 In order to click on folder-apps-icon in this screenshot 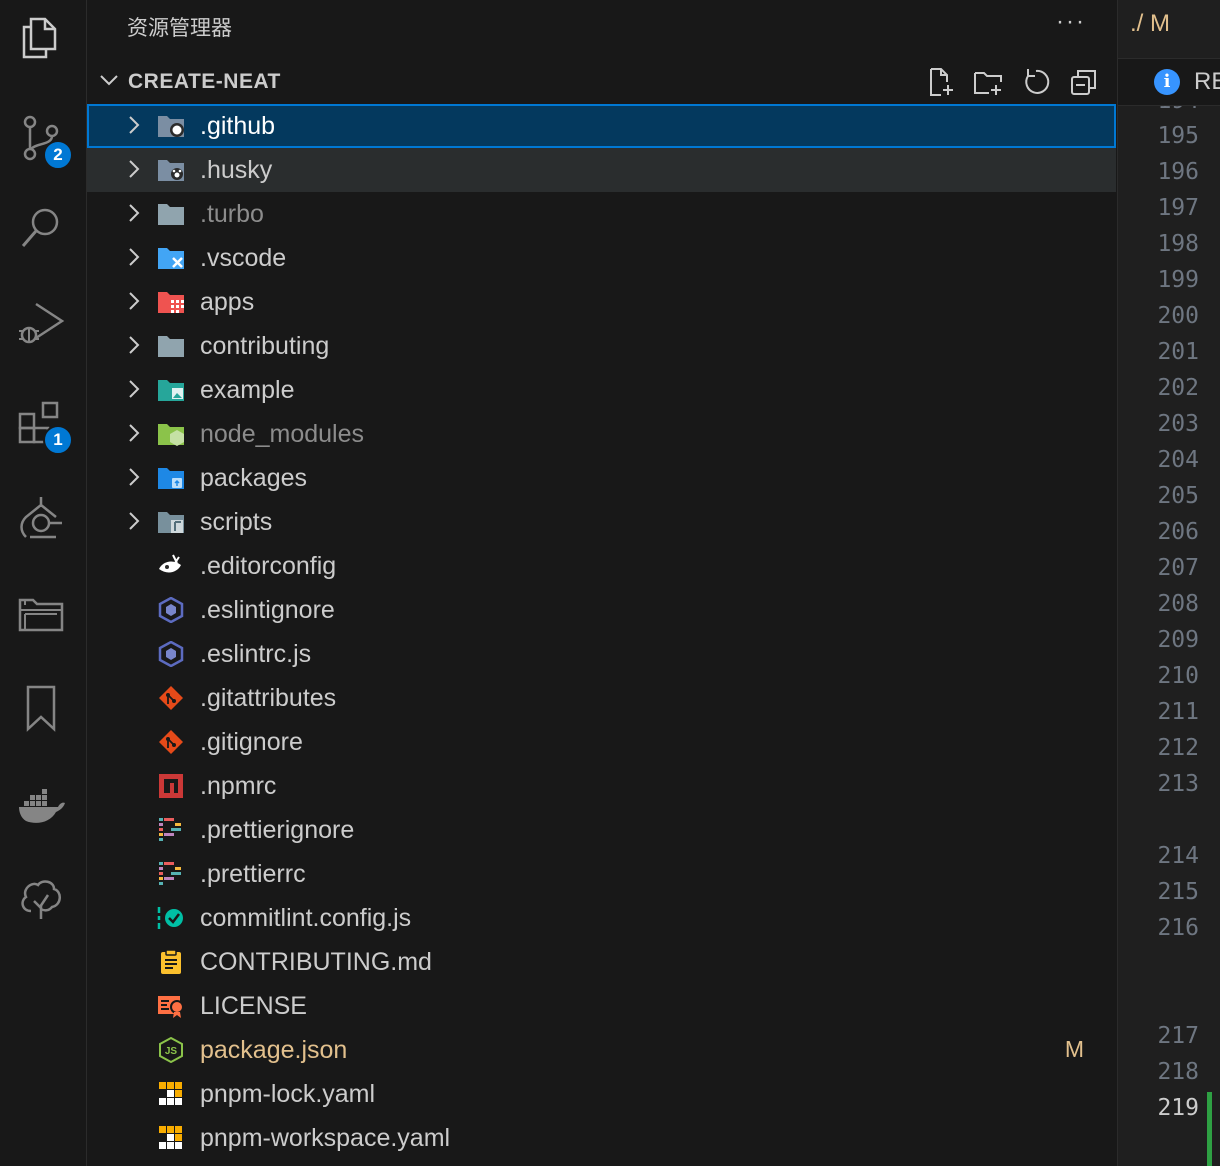, I will do `click(171, 302)`.